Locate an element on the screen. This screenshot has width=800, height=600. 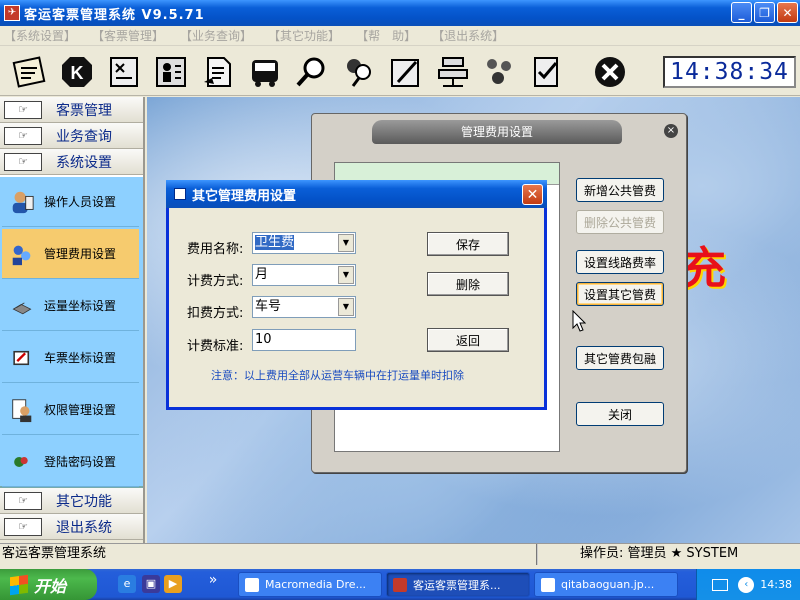
status-bar: 客运客票管理系统 操作员: 管理员 ★ SYSTEM is located at coordinates (400, 554).